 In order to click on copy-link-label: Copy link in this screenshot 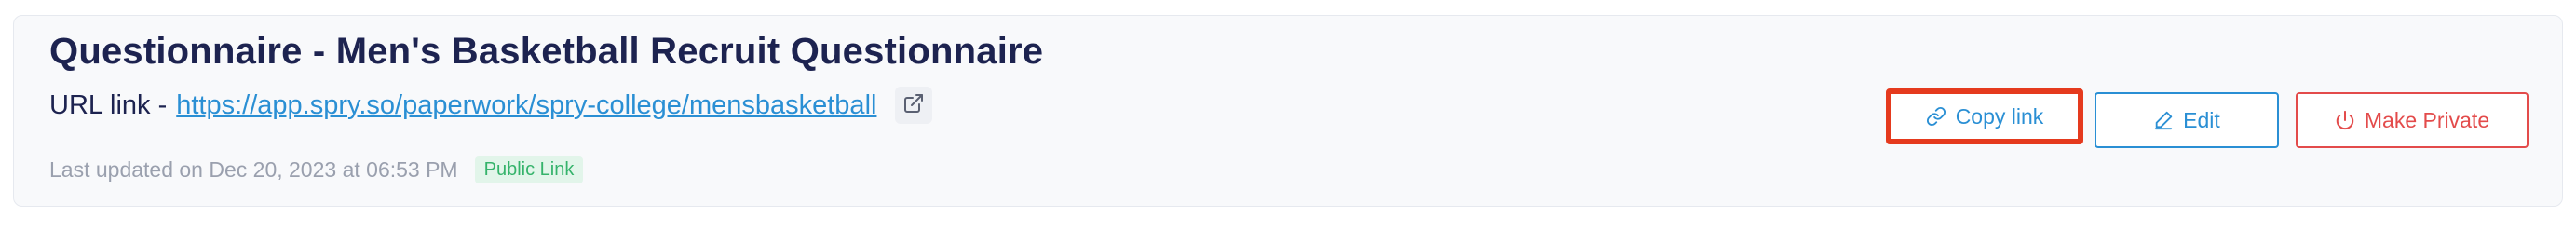, I will do `click(1999, 116)`.